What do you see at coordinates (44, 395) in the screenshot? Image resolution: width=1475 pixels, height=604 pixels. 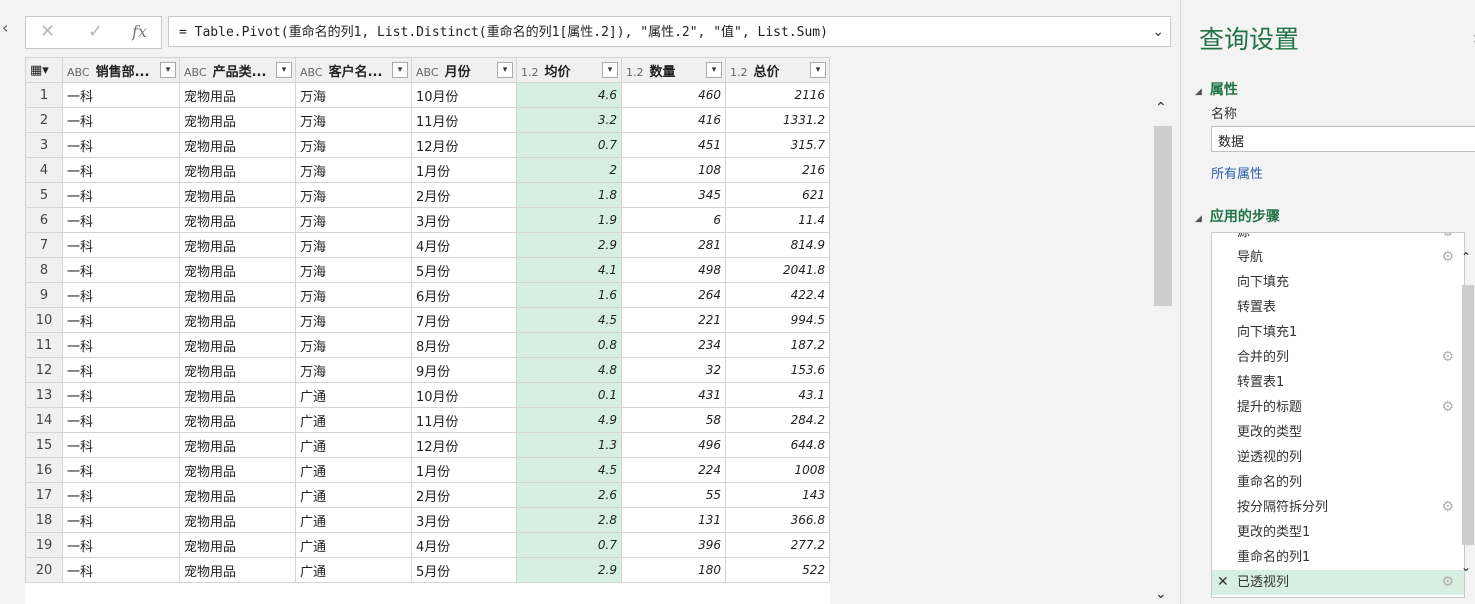 I see `row-number: 13` at bounding box center [44, 395].